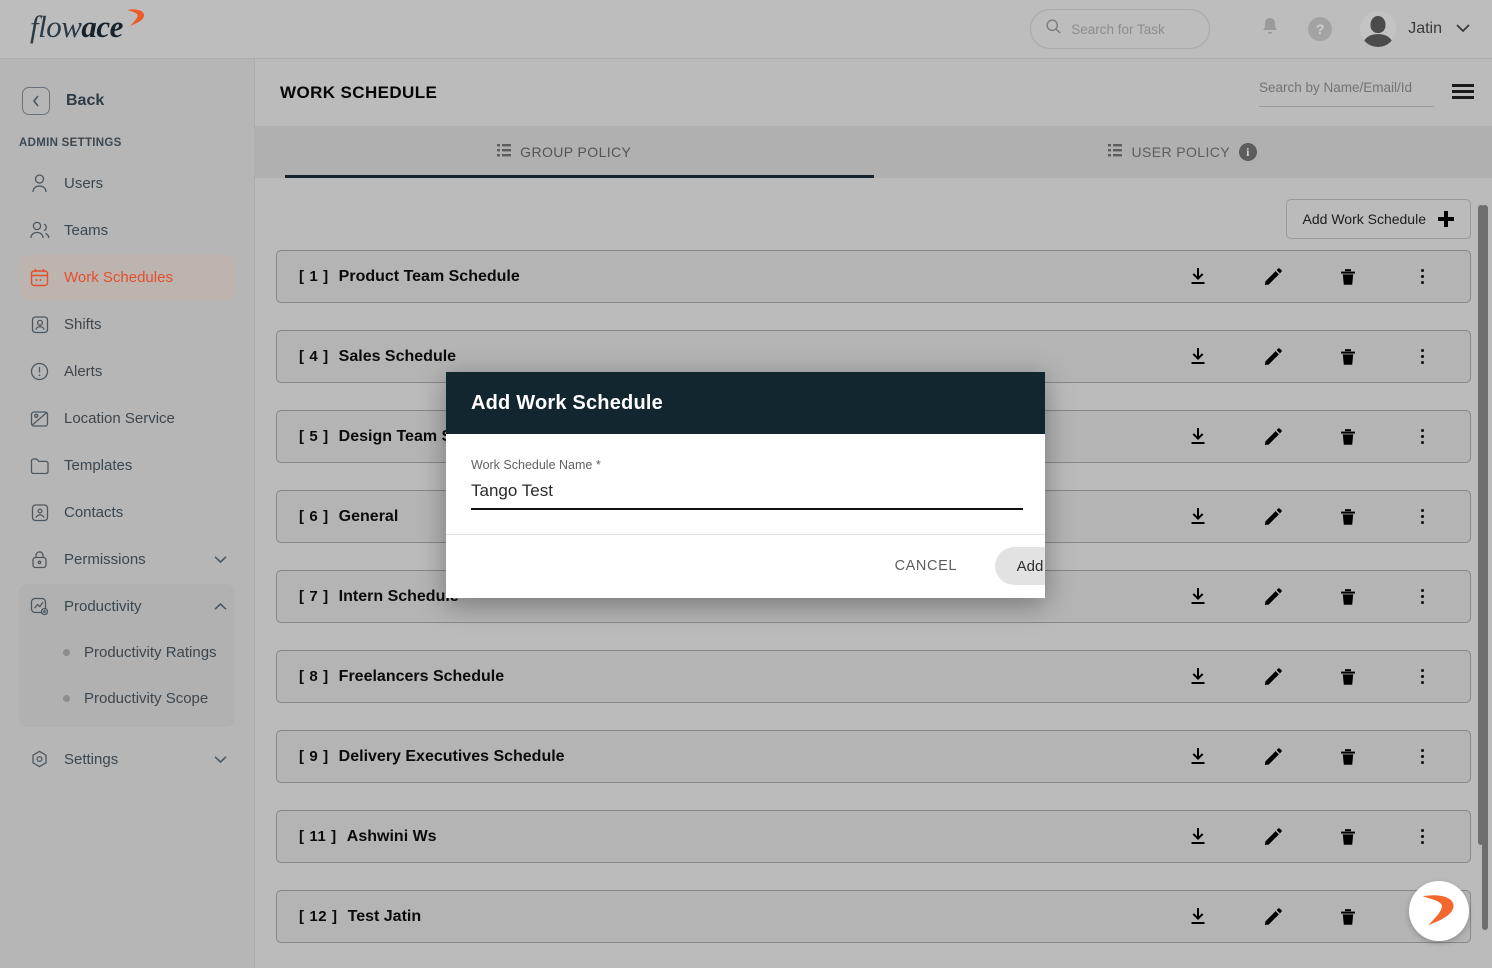 The height and width of the screenshot is (968, 1492). I want to click on cancel-button: CANCEL, so click(926, 566).